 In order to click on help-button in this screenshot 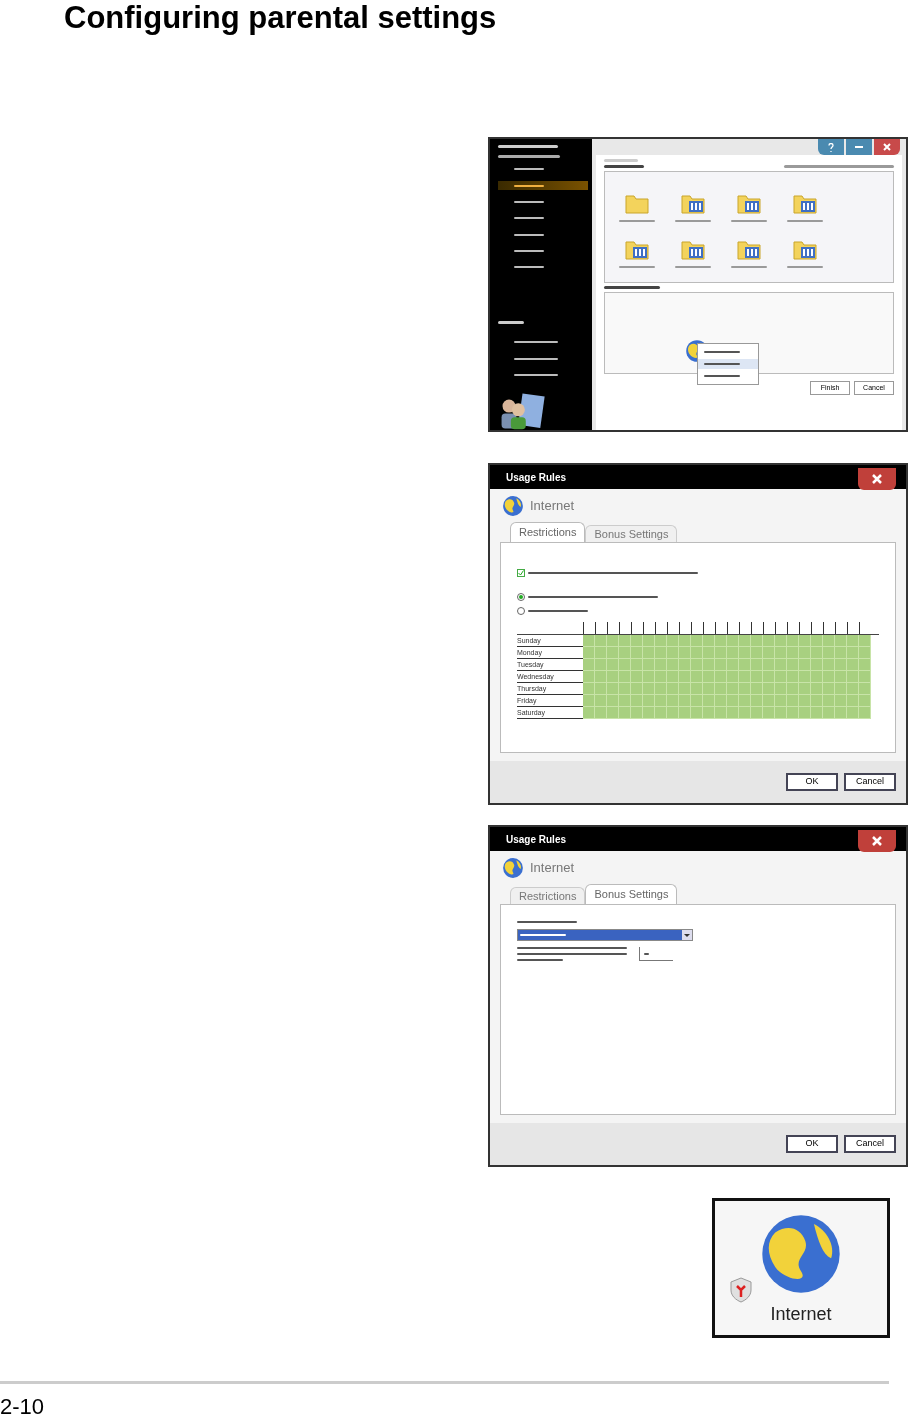, I will do `click(831, 147)`.